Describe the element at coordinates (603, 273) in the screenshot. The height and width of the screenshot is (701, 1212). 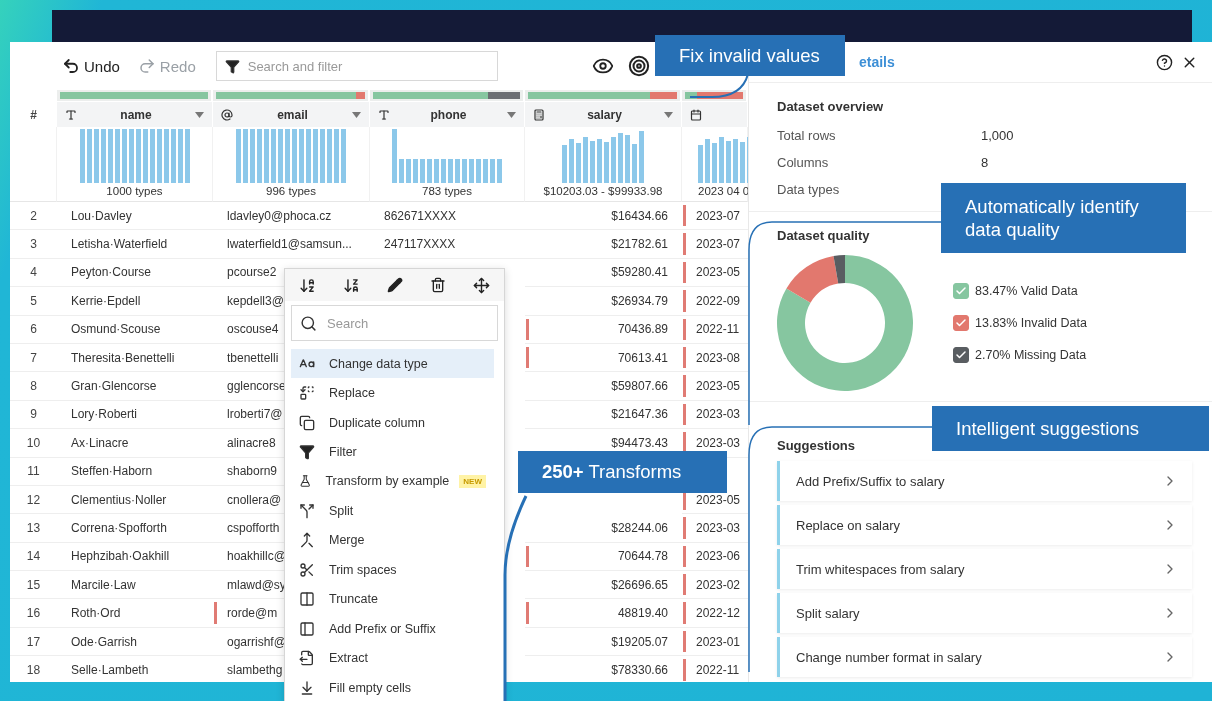
I see `table-cell: $59280.41` at that location.